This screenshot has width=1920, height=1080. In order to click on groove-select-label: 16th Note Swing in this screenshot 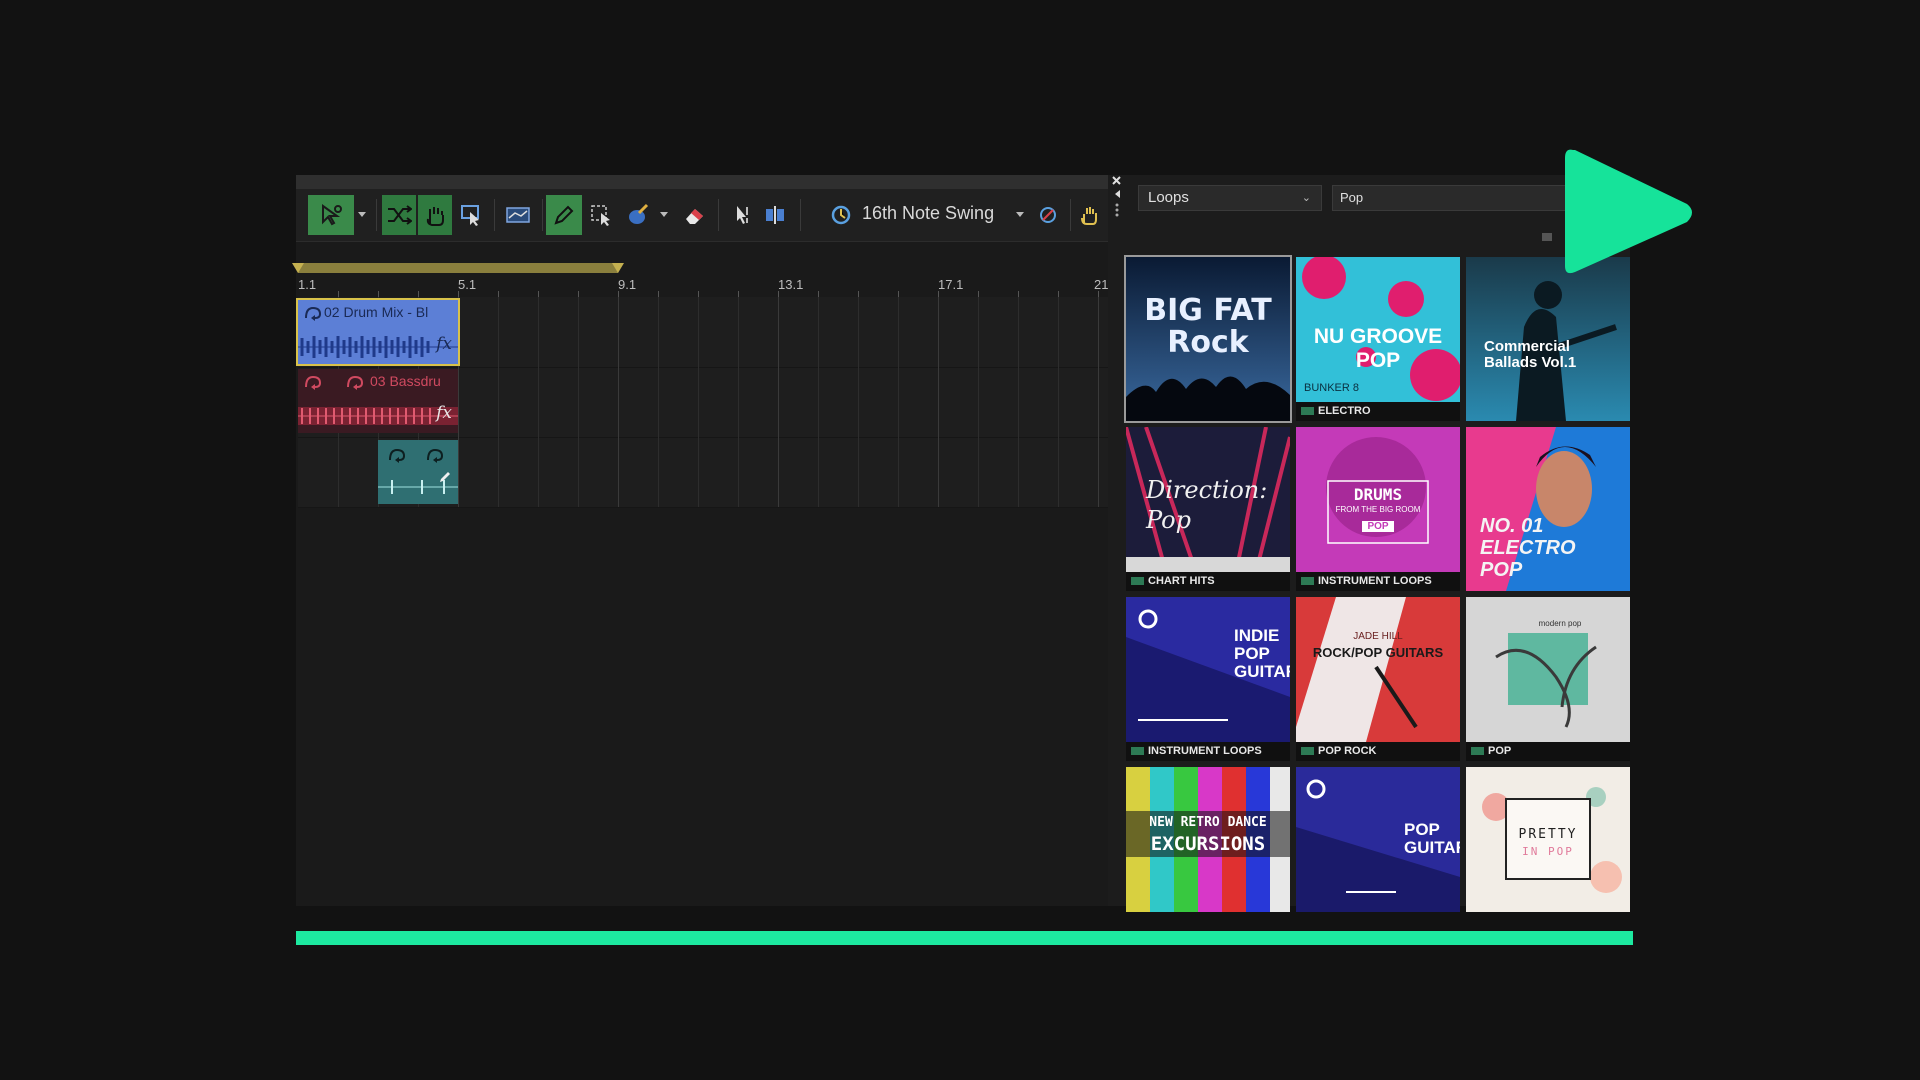, I will do `click(928, 213)`.